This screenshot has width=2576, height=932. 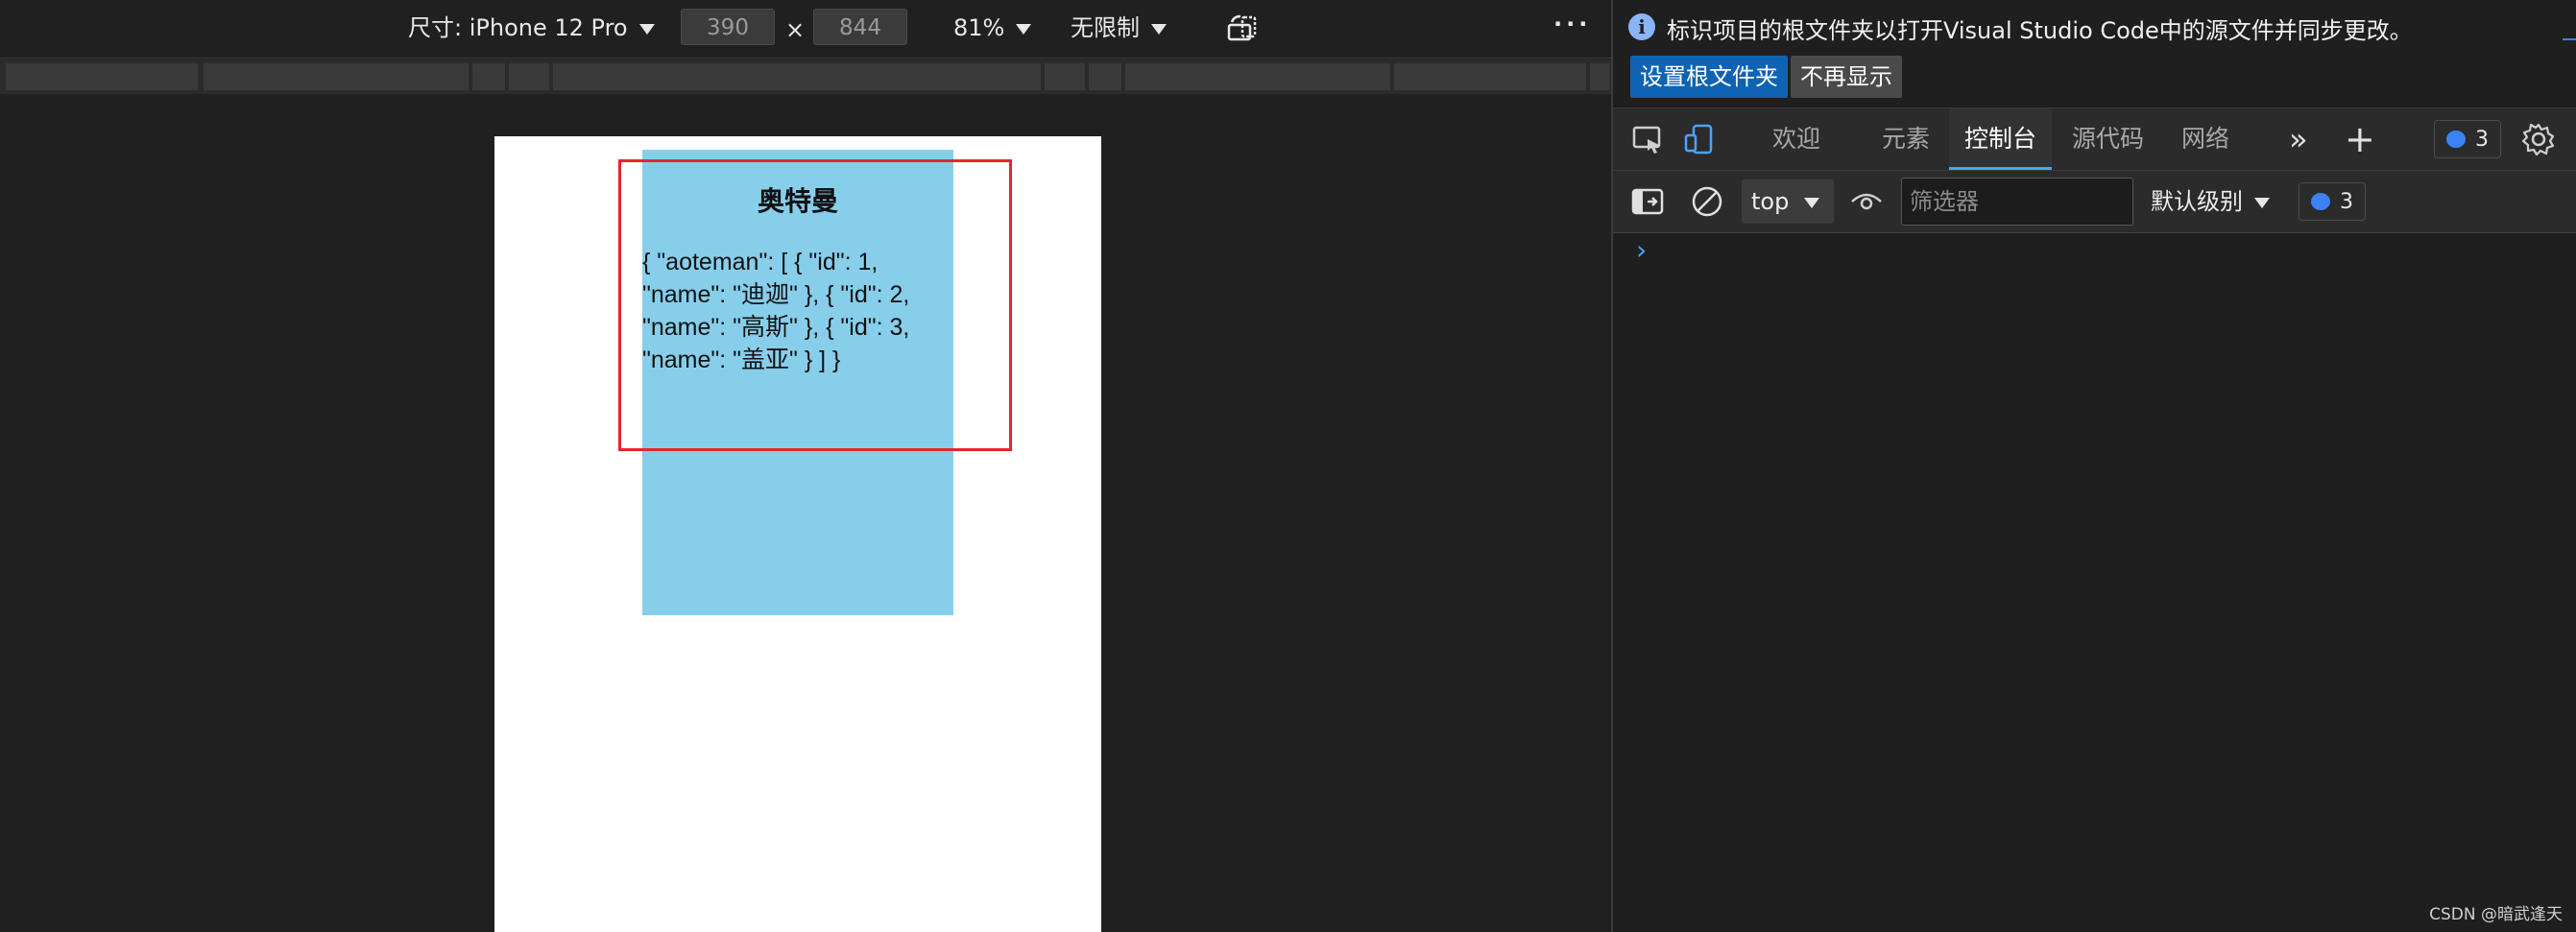 I want to click on live-expression-eye-icon, so click(x=1866, y=201).